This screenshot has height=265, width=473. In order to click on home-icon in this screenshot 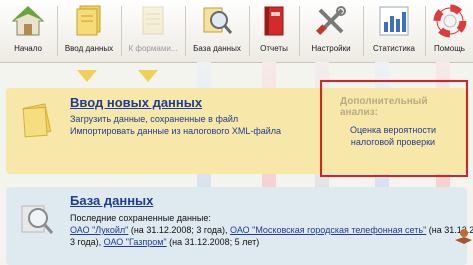, I will do `click(28, 21)`.